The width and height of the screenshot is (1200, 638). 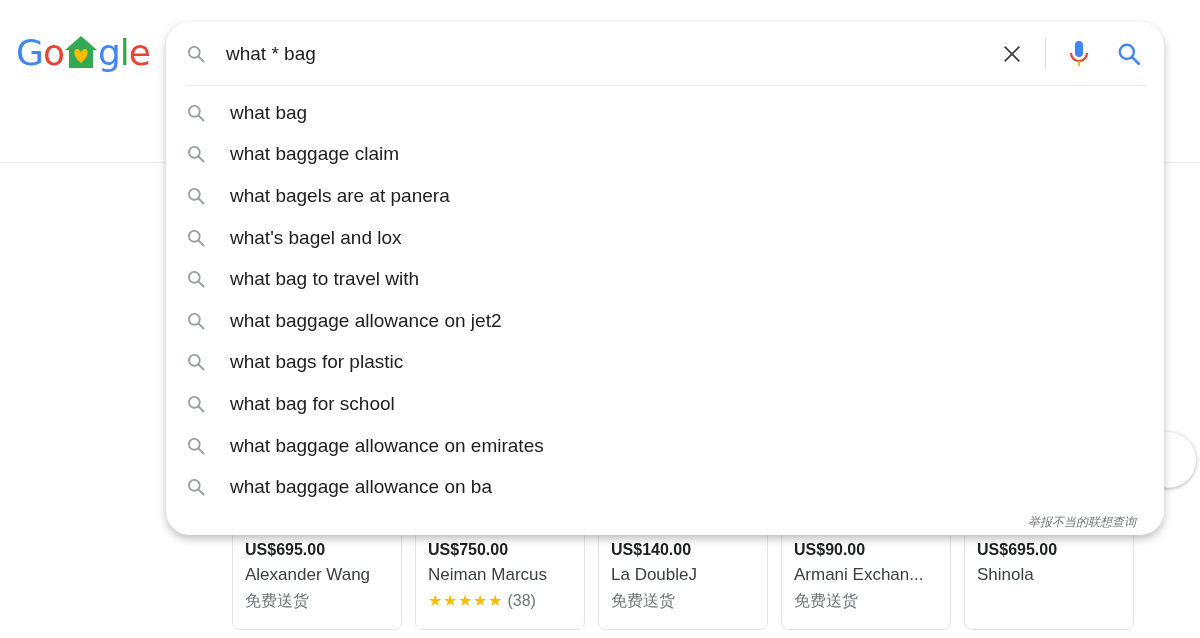 I want to click on review-count: (38), so click(x=521, y=600).